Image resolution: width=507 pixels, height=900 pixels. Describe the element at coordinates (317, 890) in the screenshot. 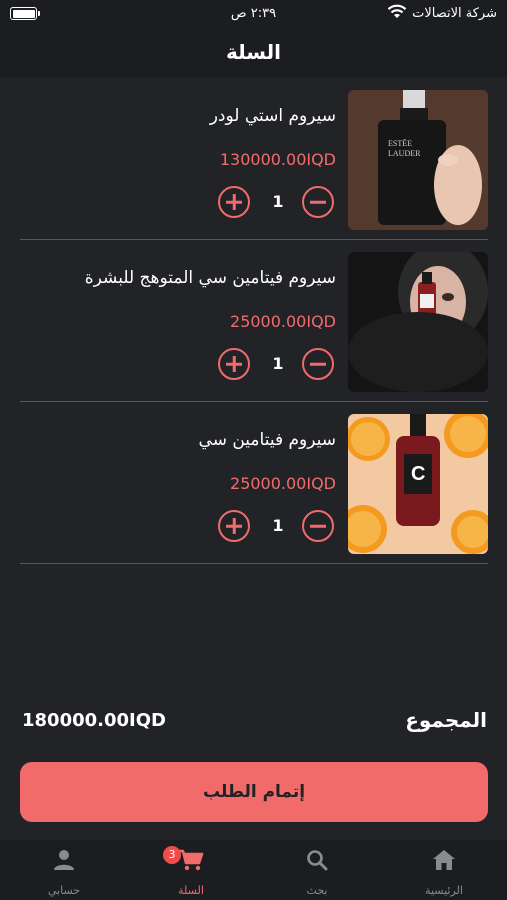

I see `nav-search-label: بحث` at that location.